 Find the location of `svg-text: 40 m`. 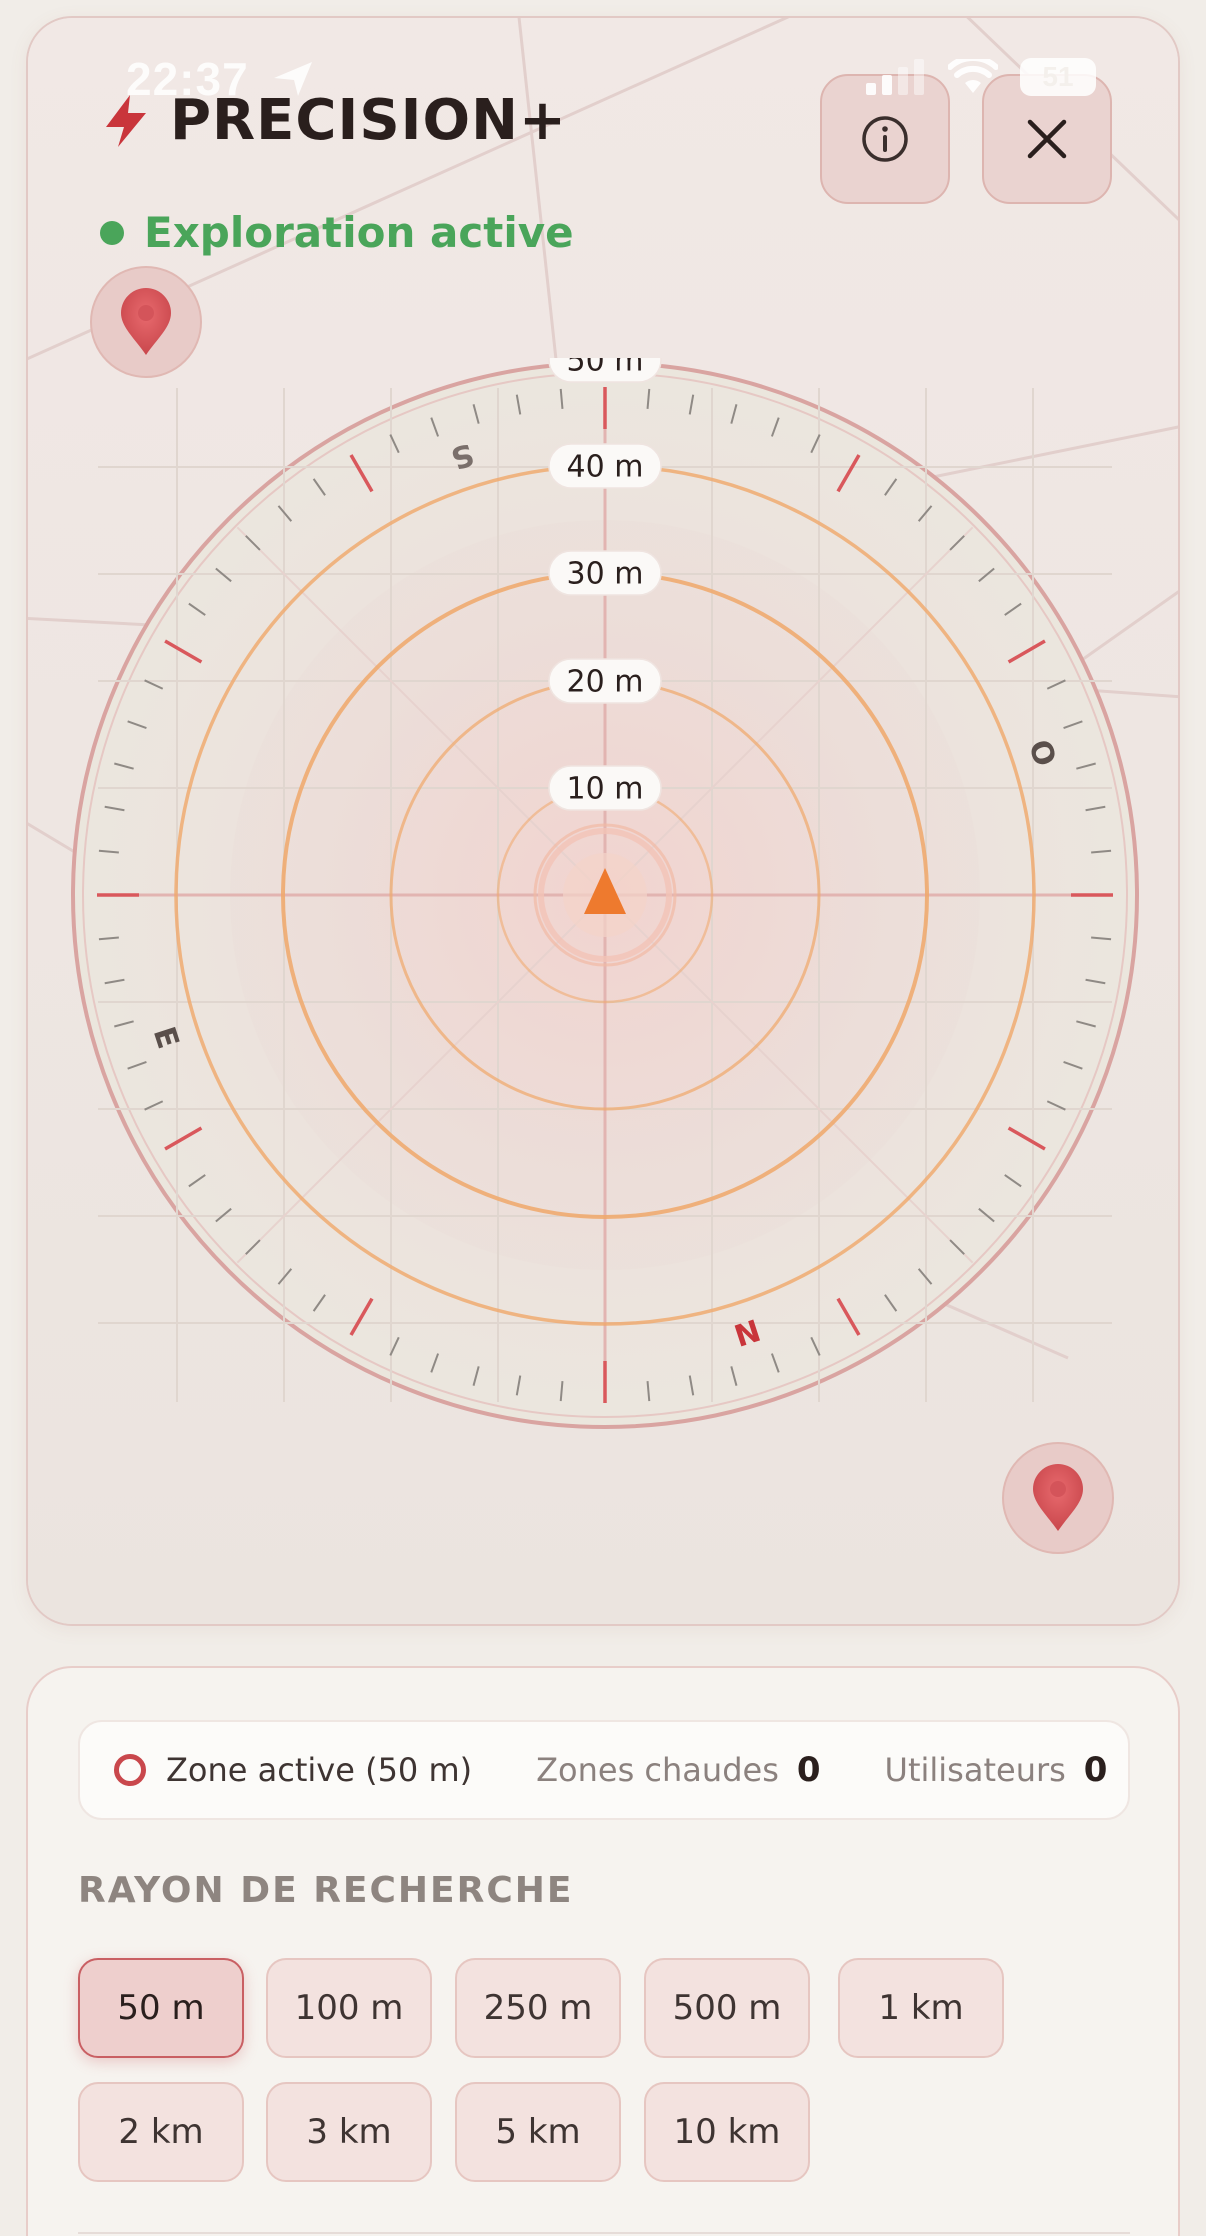

svg-text: 40 m is located at coordinates (605, 467).